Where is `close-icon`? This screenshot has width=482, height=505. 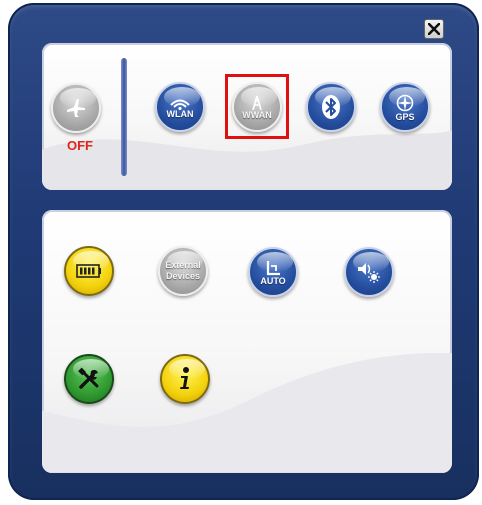 close-icon is located at coordinates (434, 29).